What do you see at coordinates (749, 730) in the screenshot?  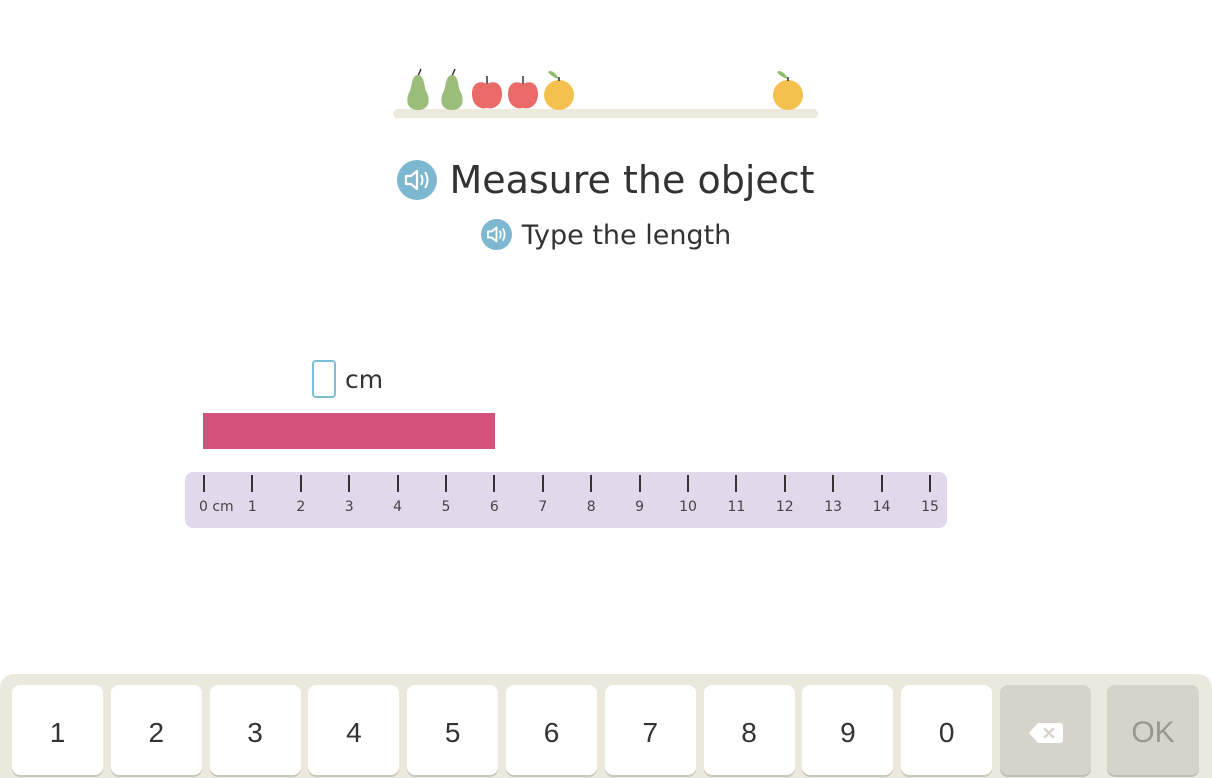 I see `key-8: 8` at bounding box center [749, 730].